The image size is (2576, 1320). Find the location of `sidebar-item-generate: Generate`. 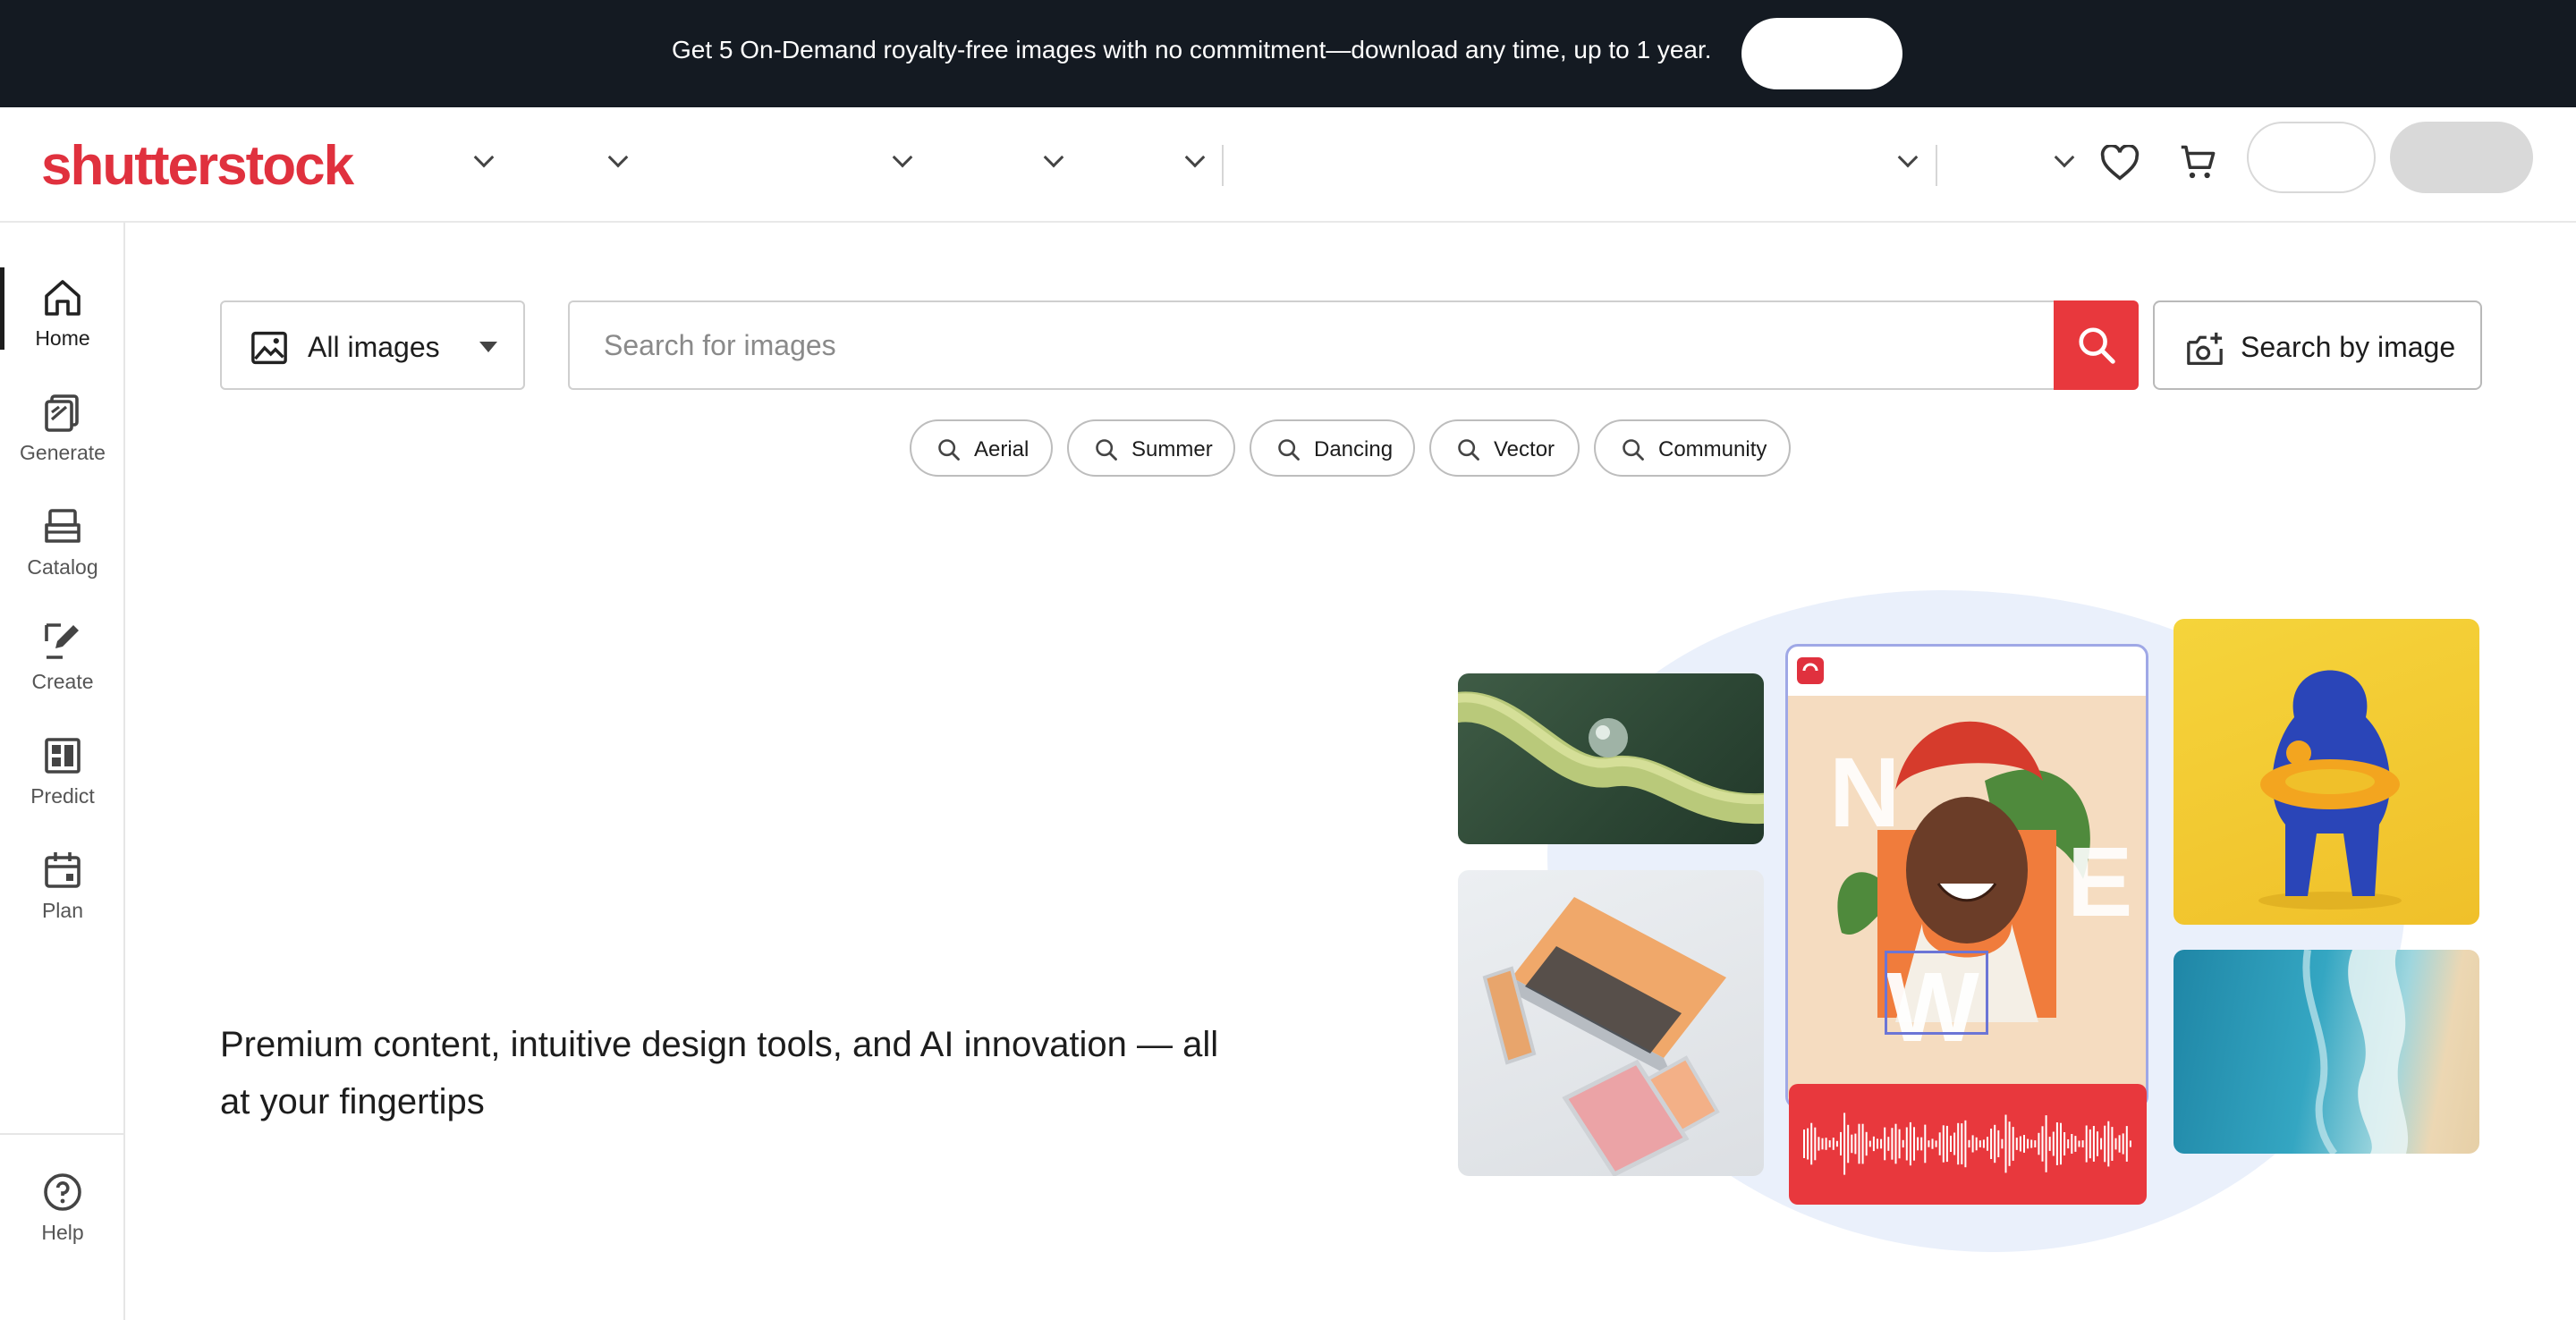

sidebar-item-generate: Generate is located at coordinates (62, 432).